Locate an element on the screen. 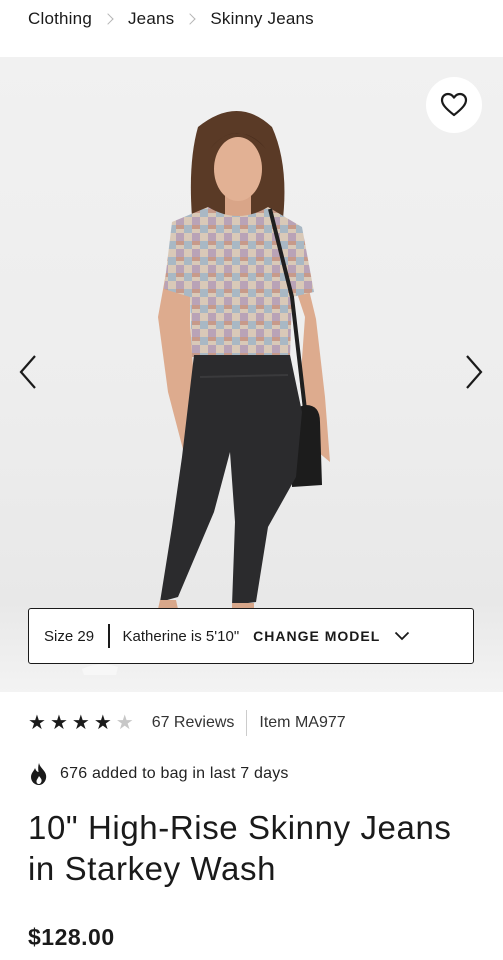 The image size is (503, 960). favorite-button is located at coordinates (454, 105).